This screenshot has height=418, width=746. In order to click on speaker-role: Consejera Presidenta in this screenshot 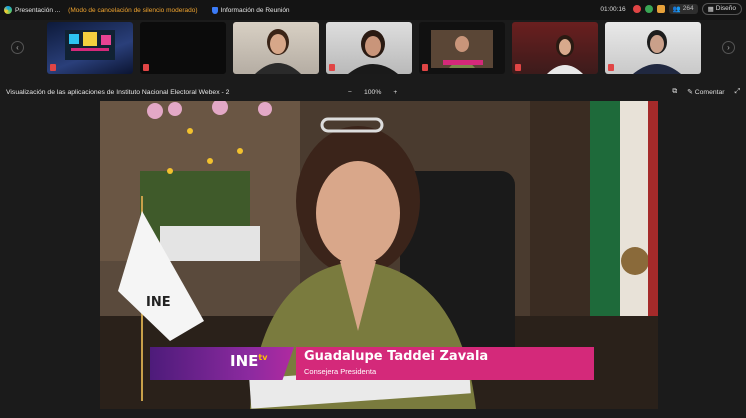, I will do `click(340, 371)`.